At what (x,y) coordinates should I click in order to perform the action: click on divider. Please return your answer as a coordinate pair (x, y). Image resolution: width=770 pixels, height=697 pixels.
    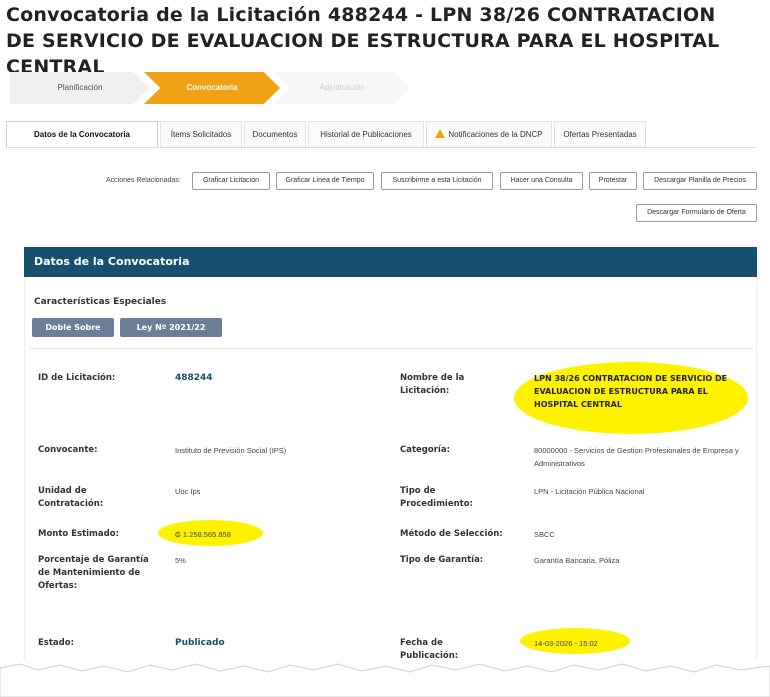
    Looking at the image, I should click on (391, 348).